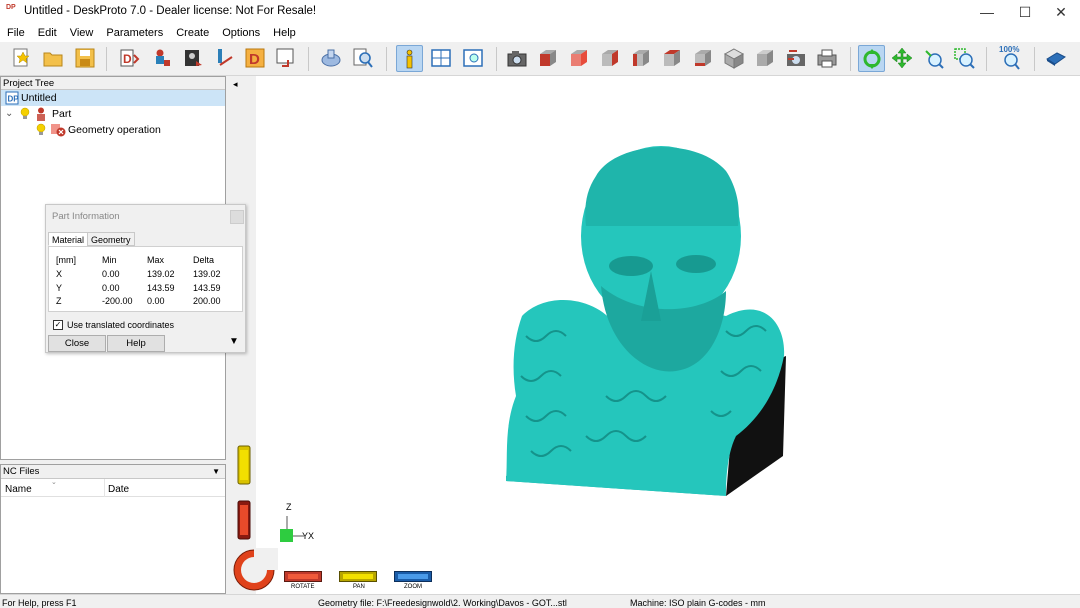  I want to click on menu-create: Create, so click(192, 33).